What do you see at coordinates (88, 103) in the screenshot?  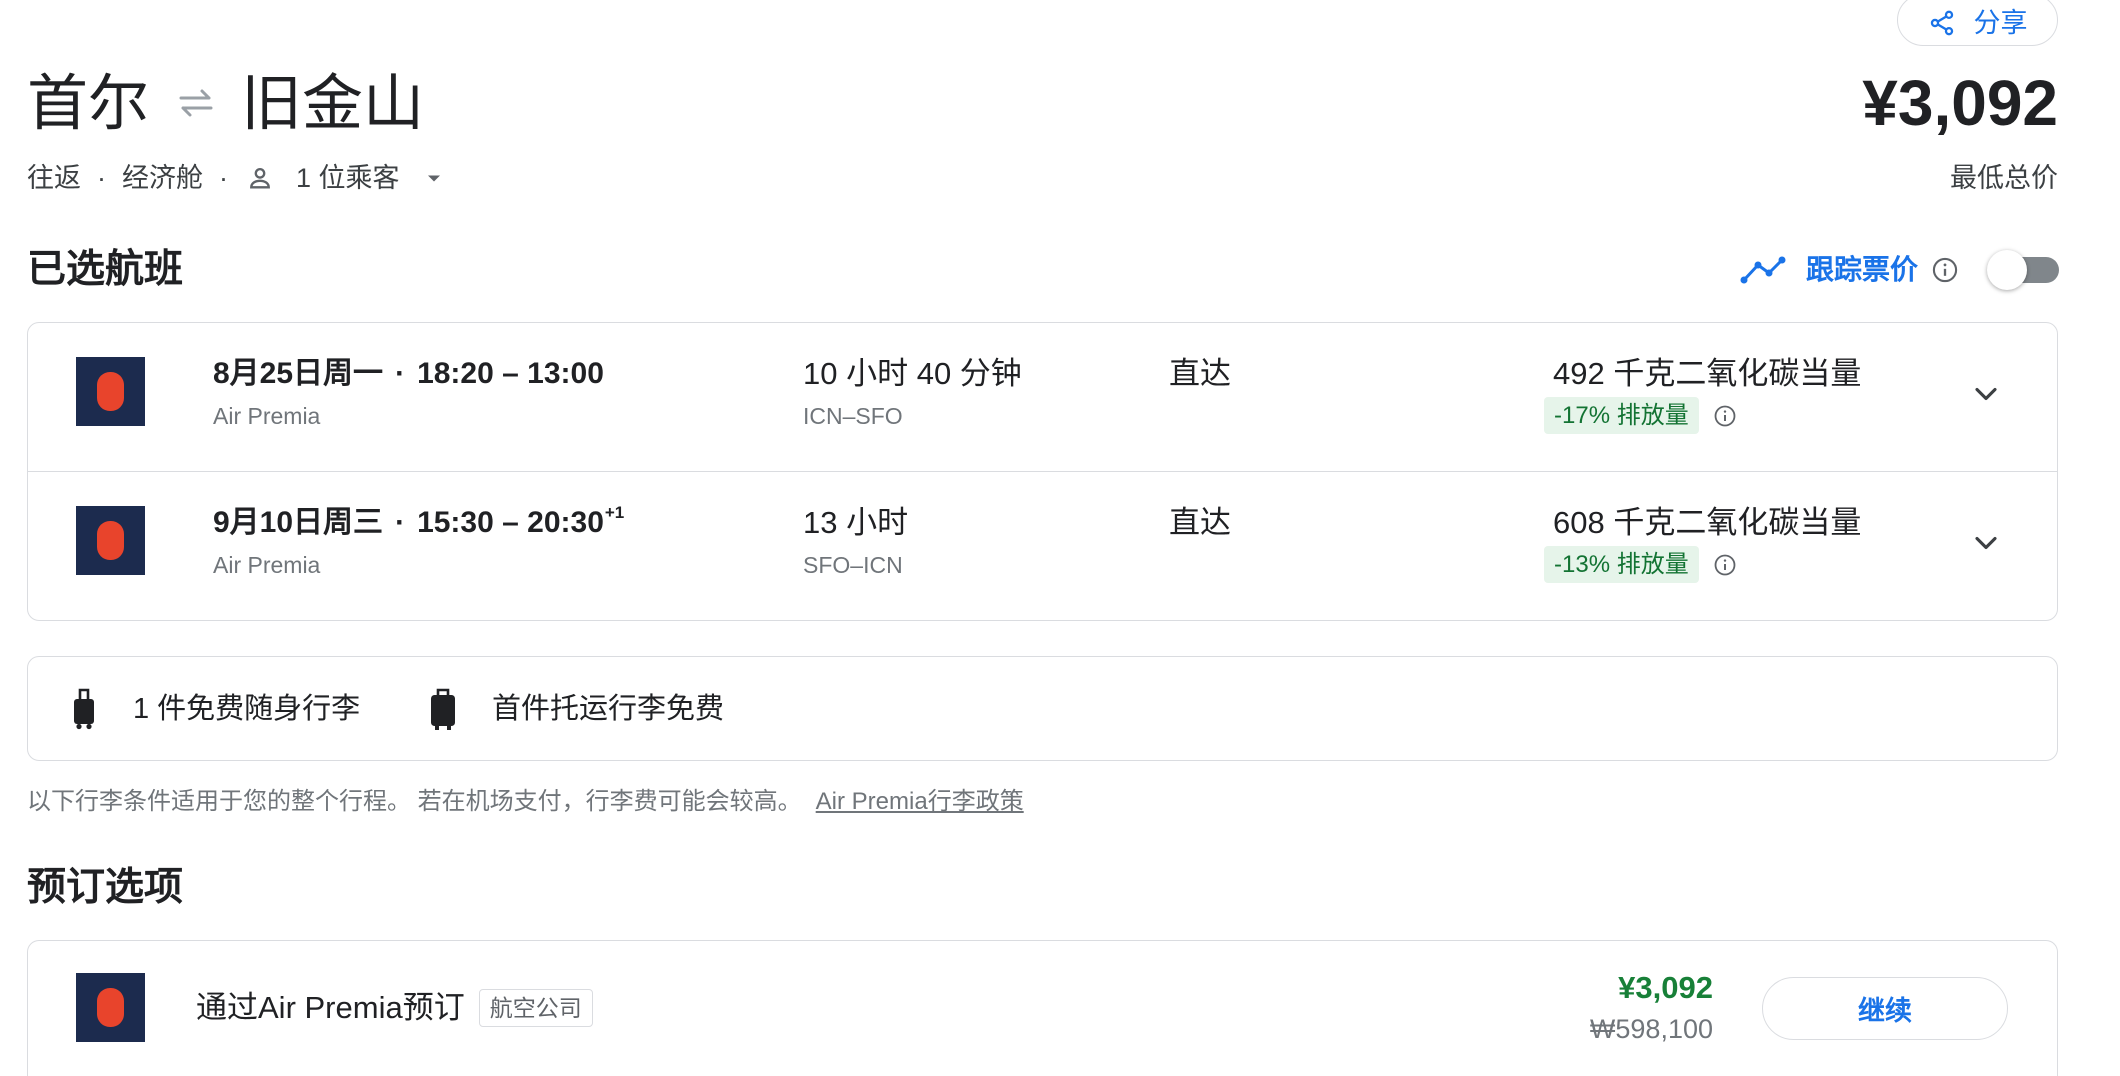 I see `origin-city: 首尔` at bounding box center [88, 103].